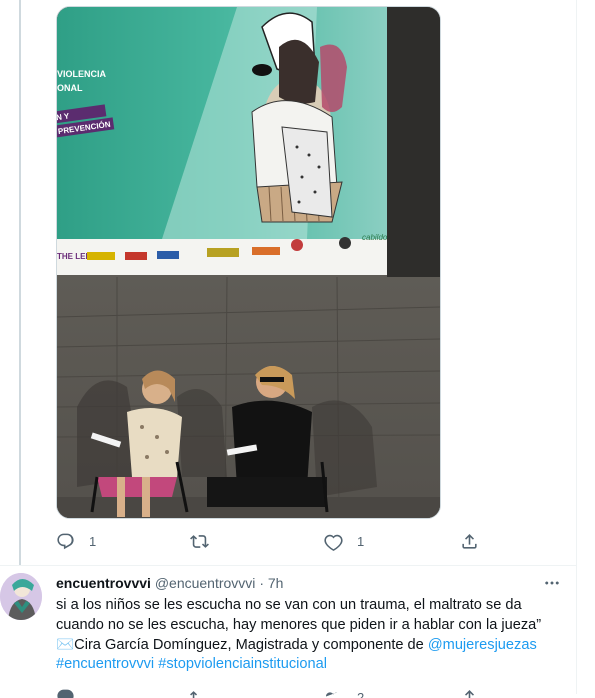 The image size is (595, 698). I want to click on author-handle: @encuentrovvvi, so click(205, 583).